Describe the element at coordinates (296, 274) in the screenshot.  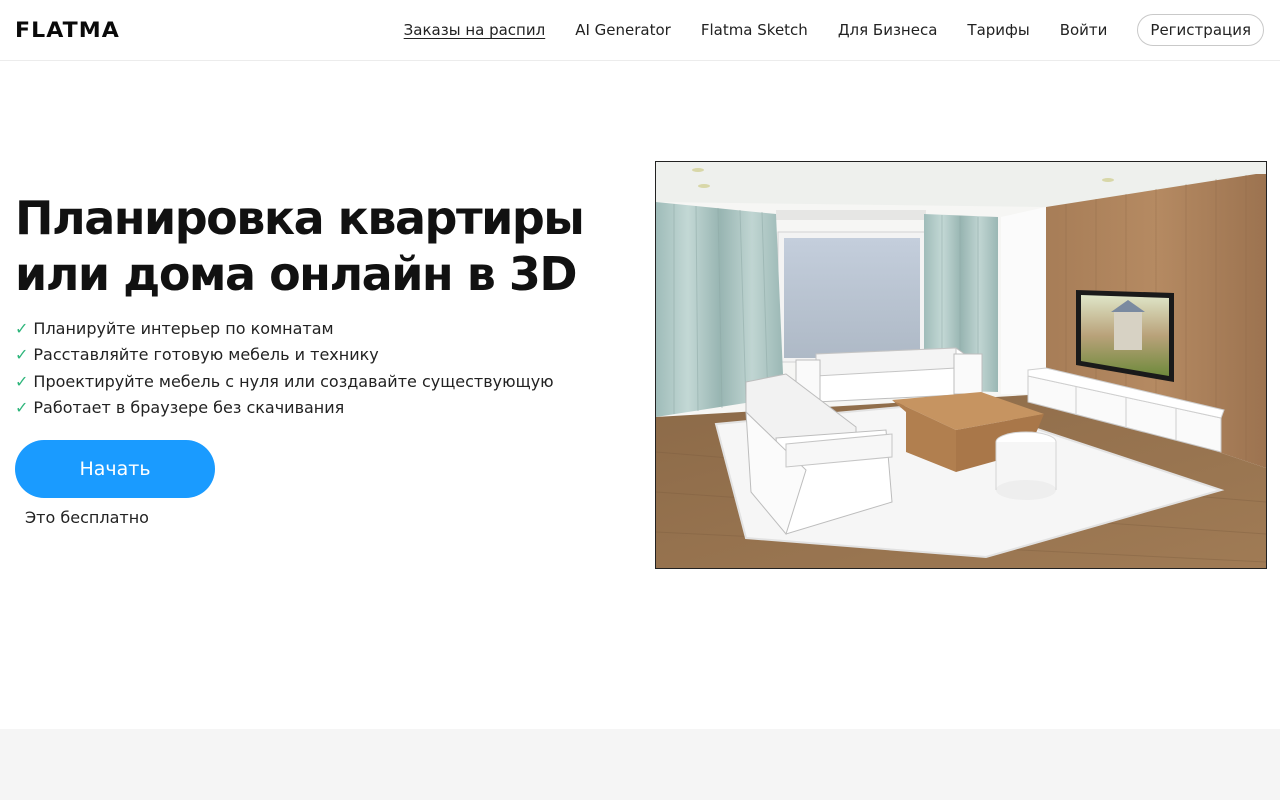
I see `hero-title-line-2: или дома онлайн в 3D` at that location.